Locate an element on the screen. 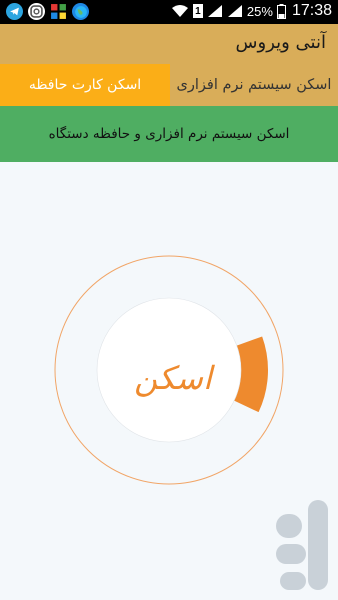  battery-icon is located at coordinates (281, 11).